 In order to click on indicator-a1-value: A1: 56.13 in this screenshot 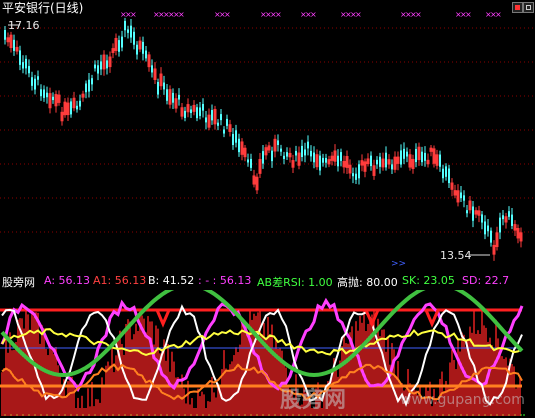, I will do `click(120, 280)`.